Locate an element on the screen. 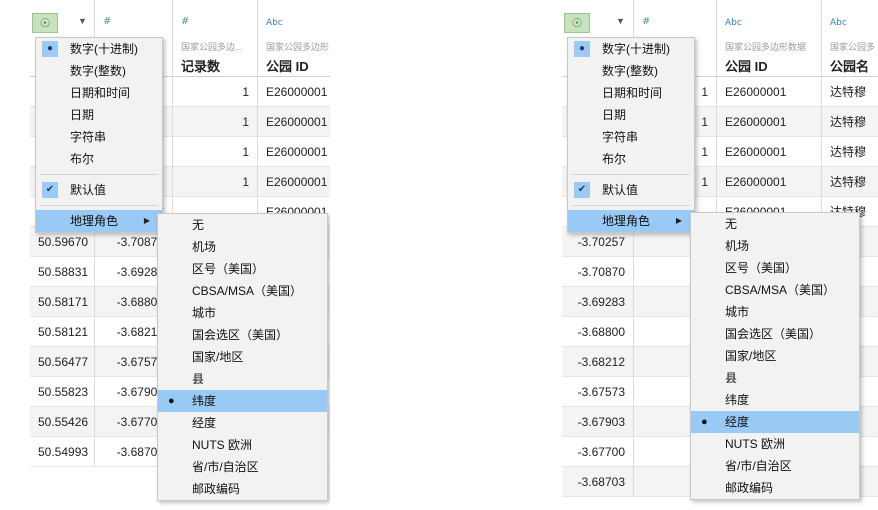  column-title: 记录数 is located at coordinates (200, 65).